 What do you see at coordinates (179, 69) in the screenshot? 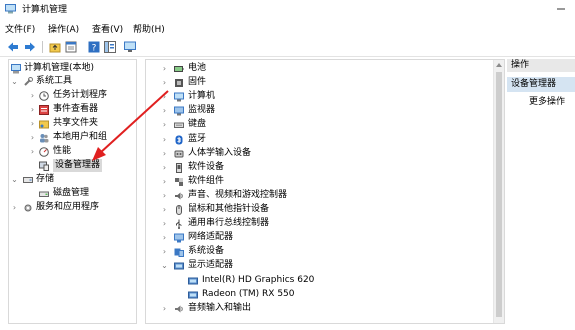
I see `battery-icon` at bounding box center [179, 69].